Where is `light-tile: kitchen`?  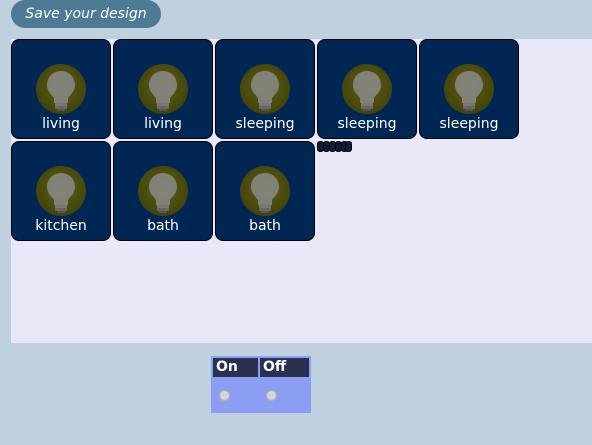
light-tile: kitchen is located at coordinates (61, 191).